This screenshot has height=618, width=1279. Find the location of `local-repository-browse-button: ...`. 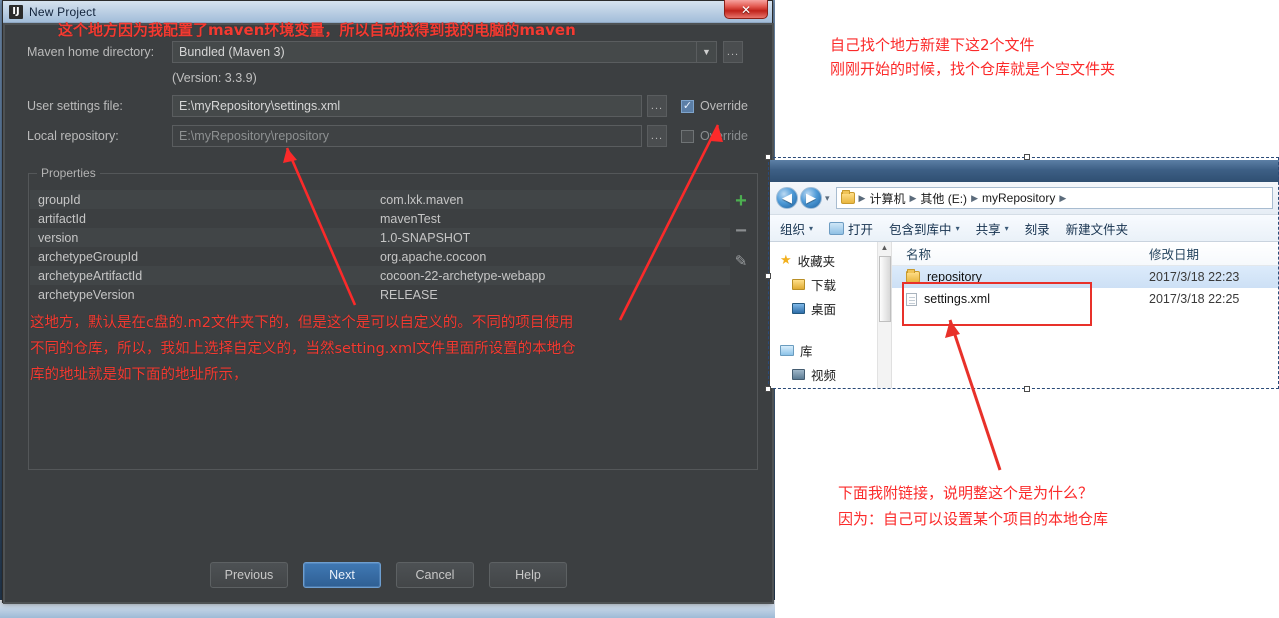

local-repository-browse-button: ... is located at coordinates (657, 136).